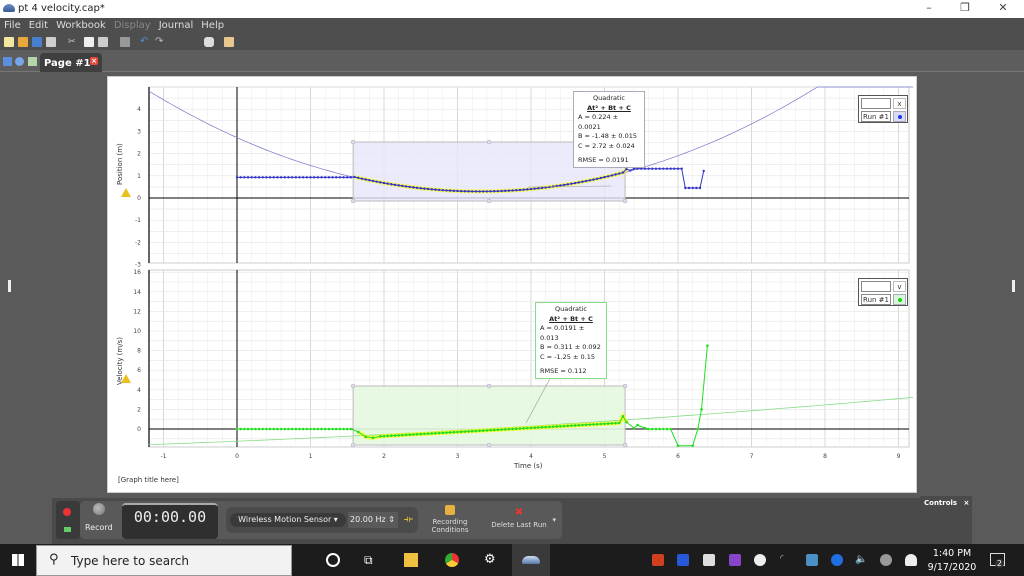  What do you see at coordinates (333, 560) in the screenshot?
I see `cortana-icon` at bounding box center [333, 560].